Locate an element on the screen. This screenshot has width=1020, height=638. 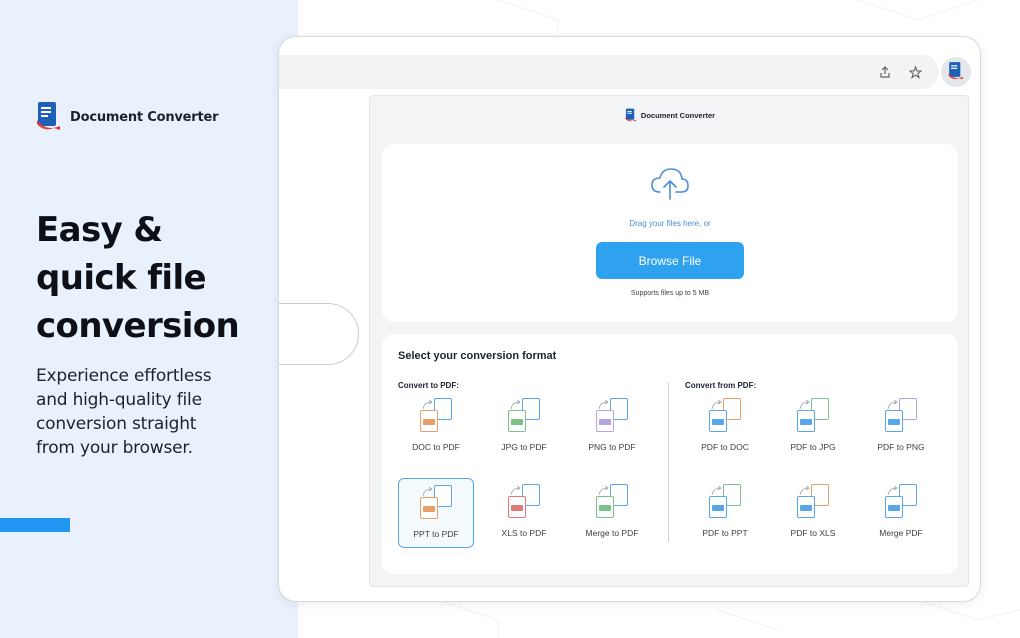
popup-header: Document Converter is located at coordinates (670, 115).